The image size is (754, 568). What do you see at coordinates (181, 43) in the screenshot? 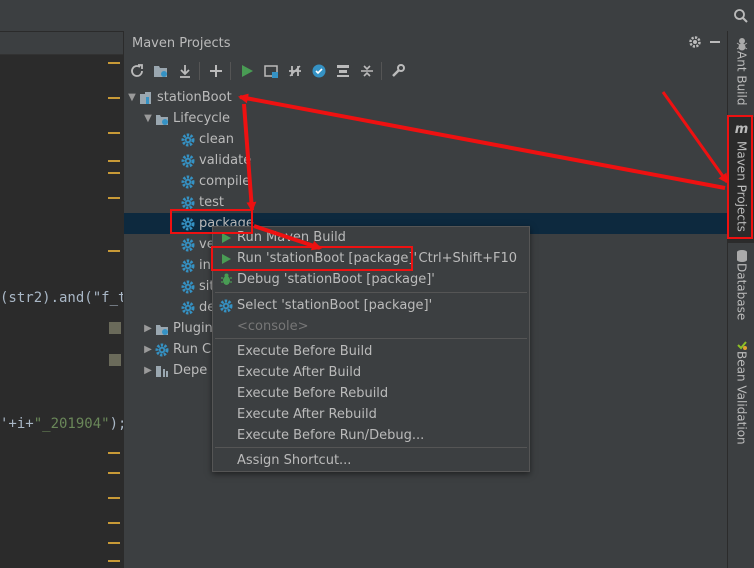
I see `panel-title: Maven Projects` at bounding box center [181, 43].